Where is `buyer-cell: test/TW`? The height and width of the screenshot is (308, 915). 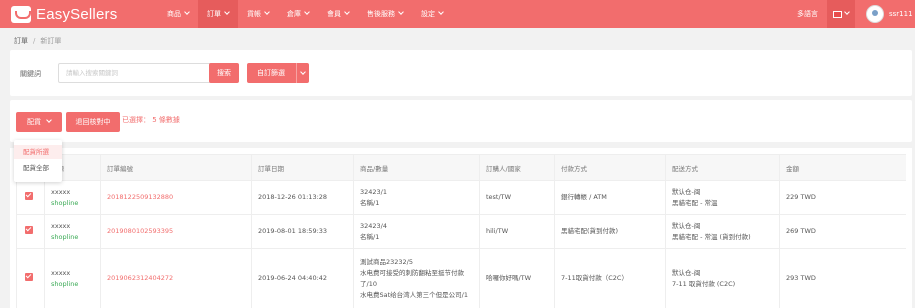 buyer-cell: test/TW is located at coordinates (517, 197).